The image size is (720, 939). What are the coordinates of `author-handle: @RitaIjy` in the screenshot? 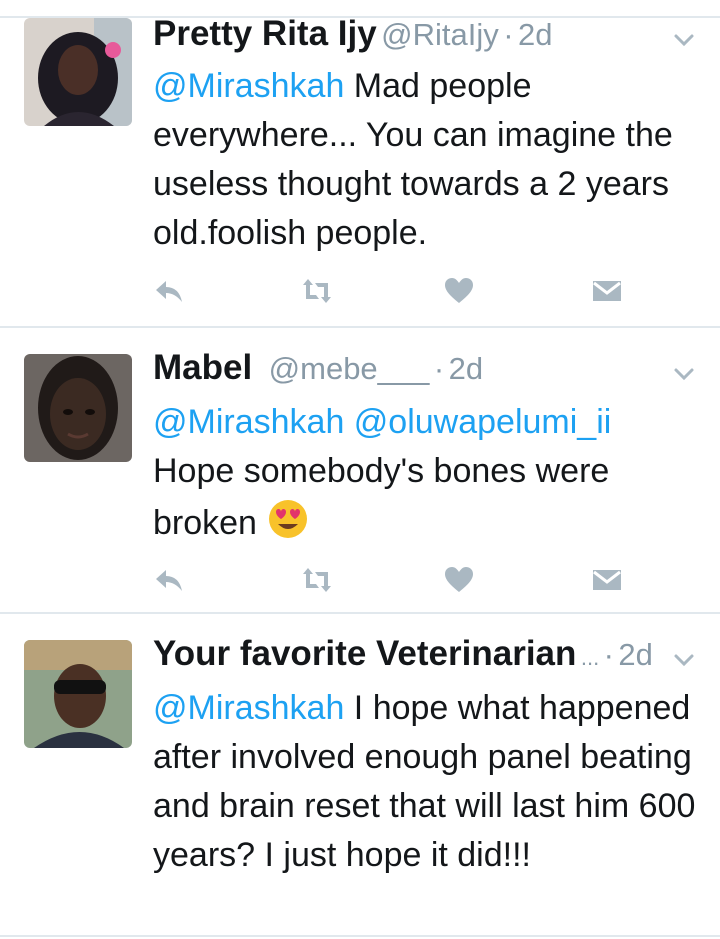 It's located at (440, 34).